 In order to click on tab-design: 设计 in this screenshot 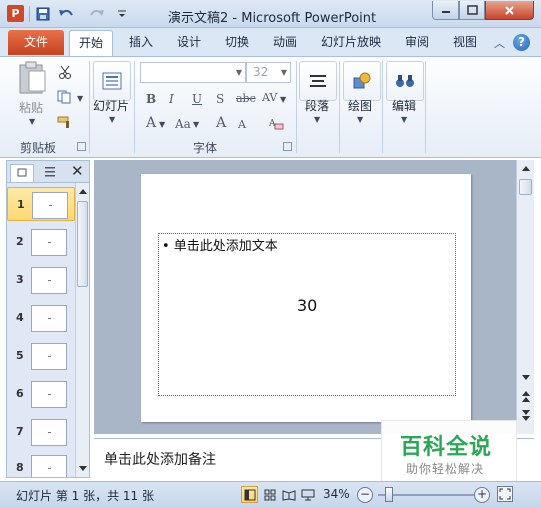, I will do `click(189, 44)`.